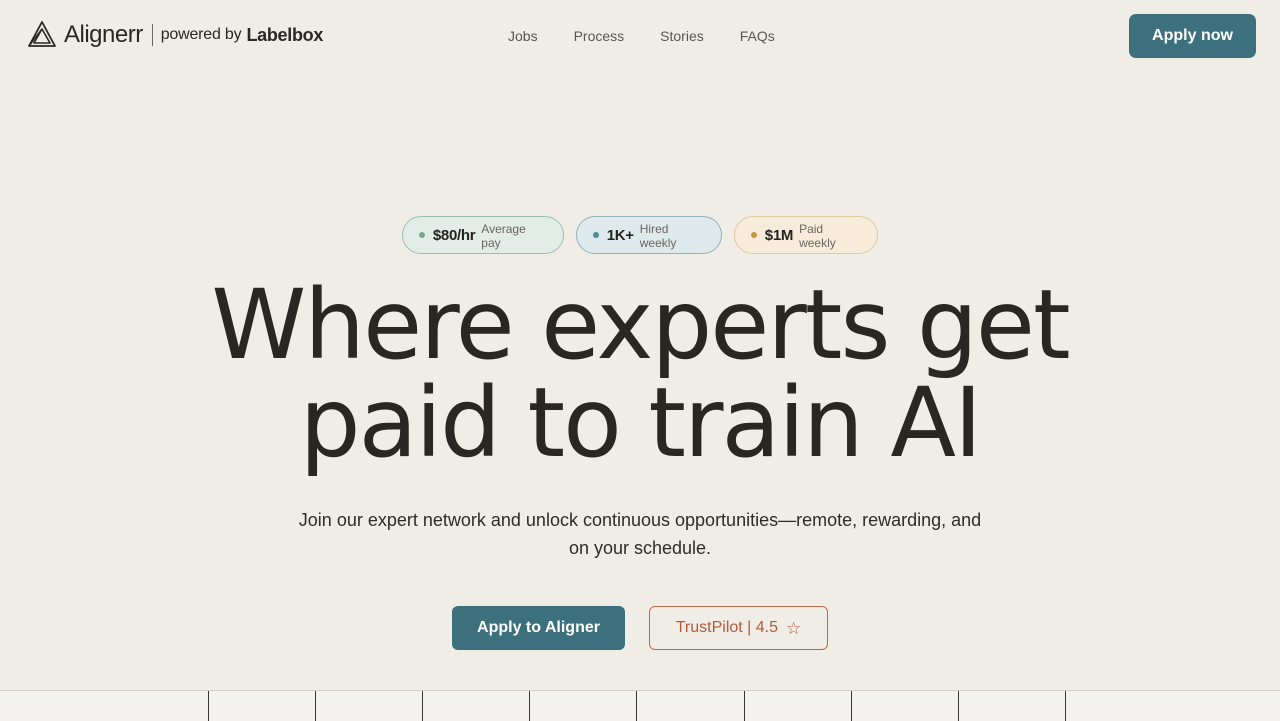 Image resolution: width=1280 pixels, height=721 pixels. Describe the element at coordinates (599, 36) in the screenshot. I see `nav-item-process: Process` at that location.